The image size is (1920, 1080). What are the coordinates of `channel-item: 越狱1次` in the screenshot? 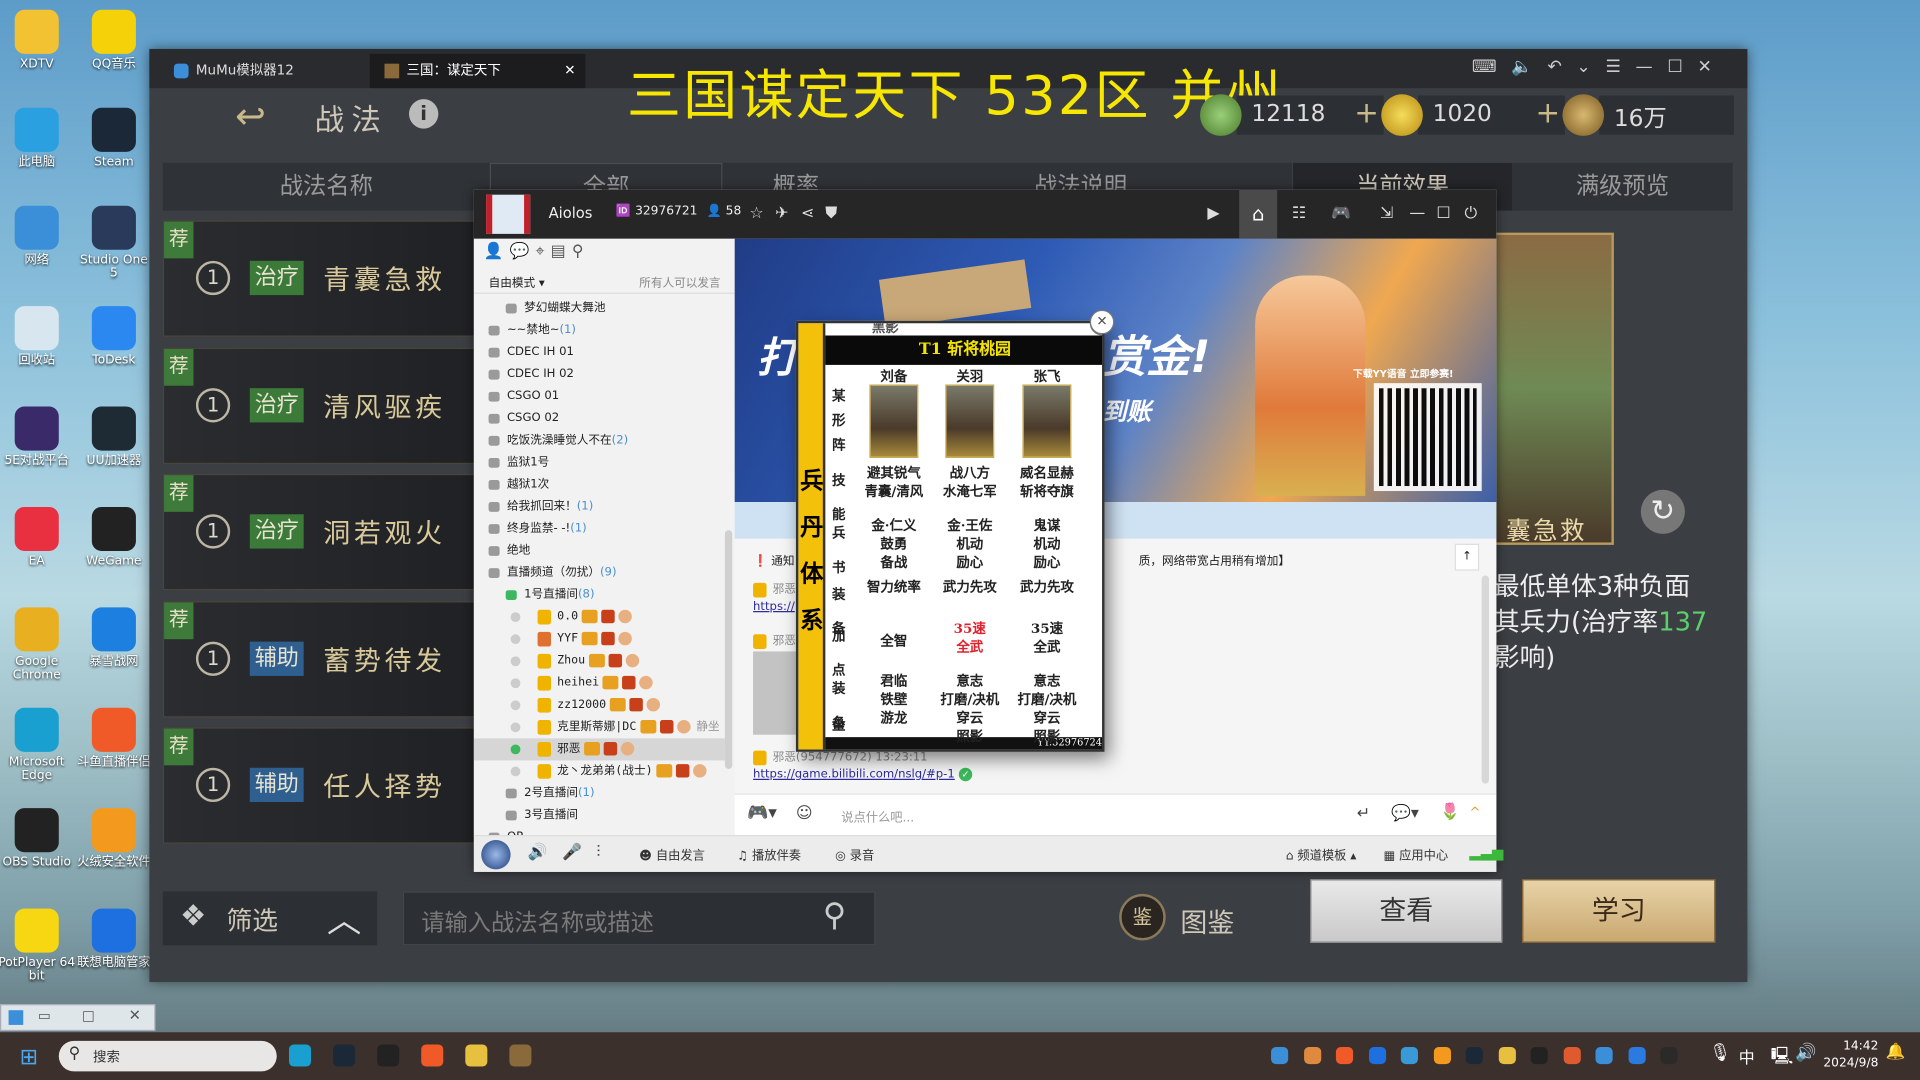 It's located at (518, 485).